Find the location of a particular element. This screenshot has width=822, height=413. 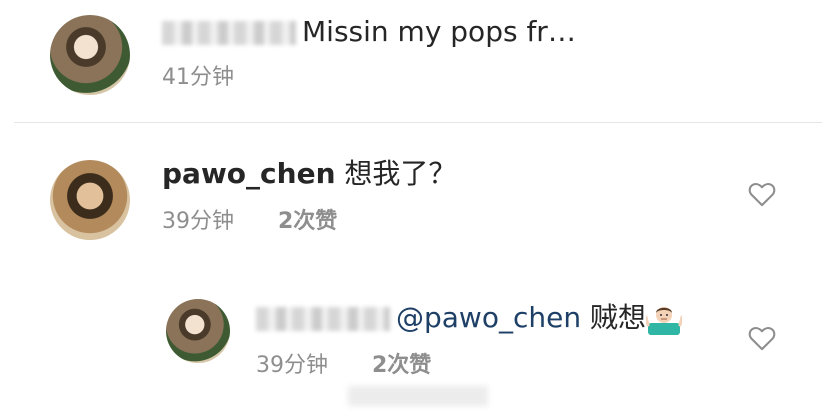

comment-text: 贼想 is located at coordinates (617, 317).